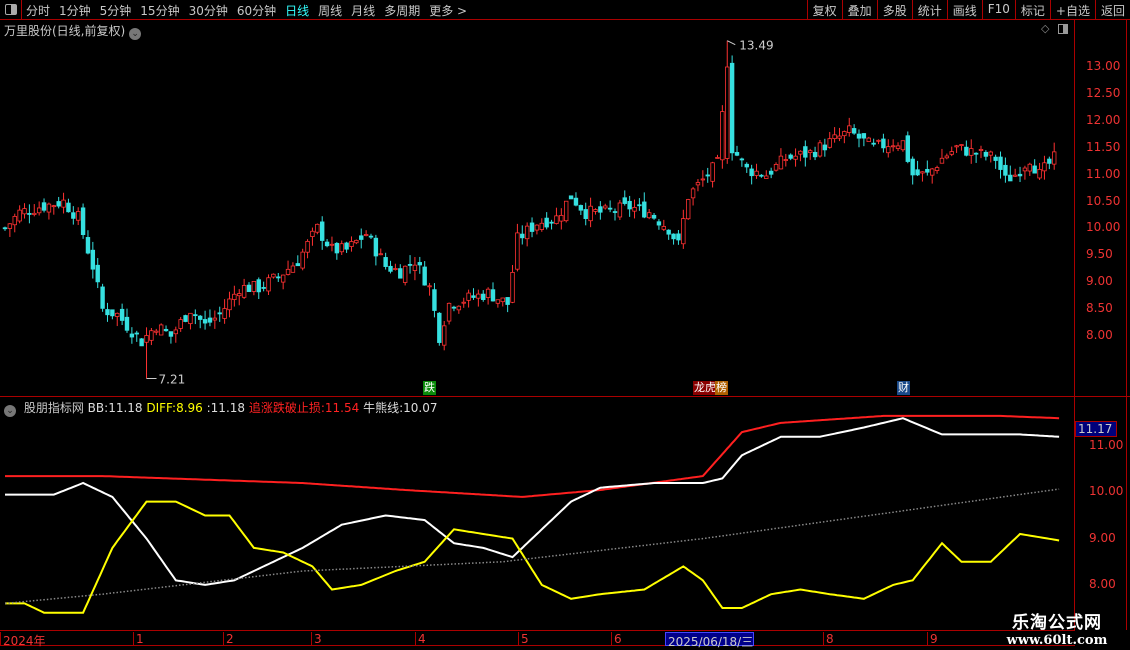  I want to click on price-tick: 13.00, so click(1103, 66).